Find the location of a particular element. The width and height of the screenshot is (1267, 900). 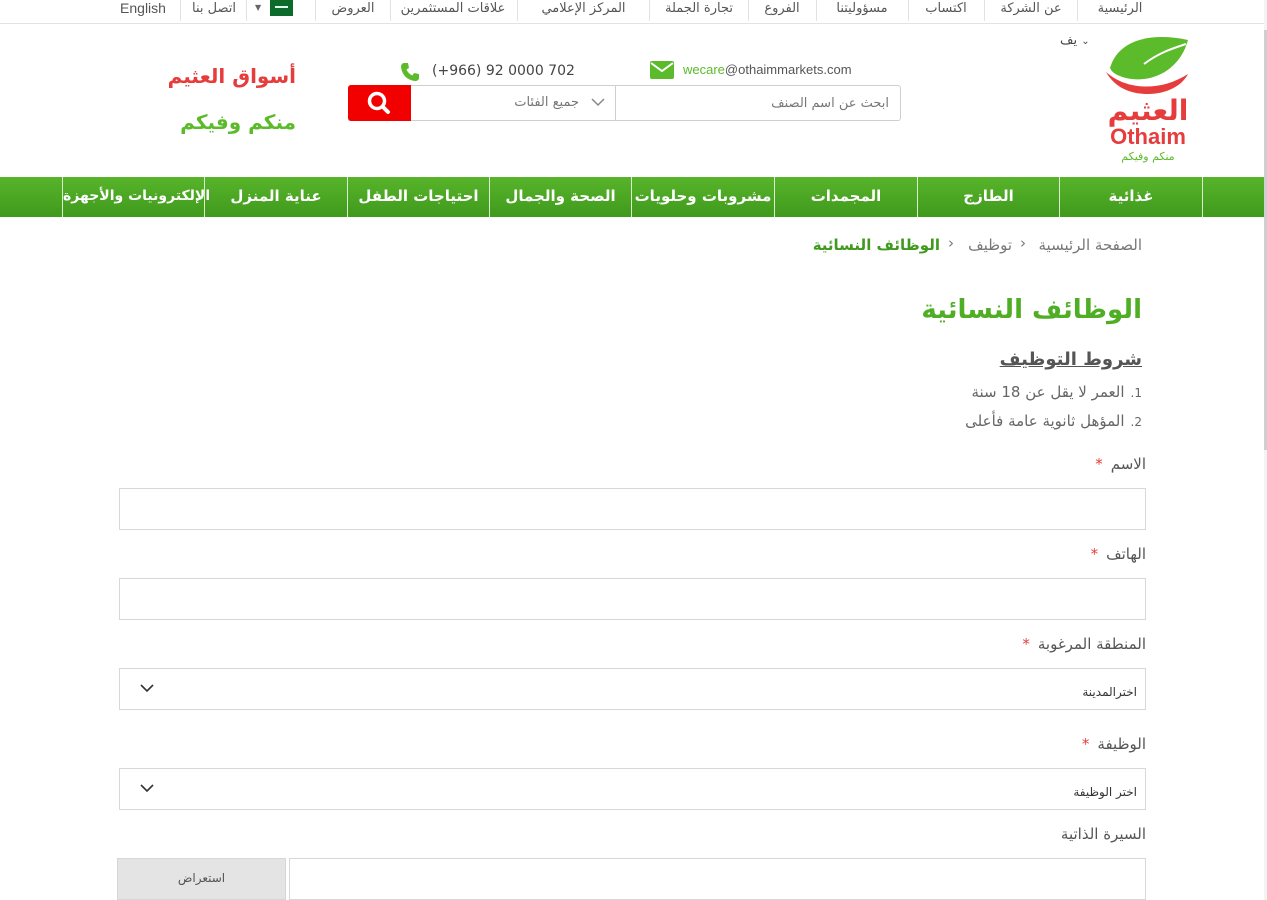

chevron-down-icon: ⌄ is located at coordinates (1085, 41).